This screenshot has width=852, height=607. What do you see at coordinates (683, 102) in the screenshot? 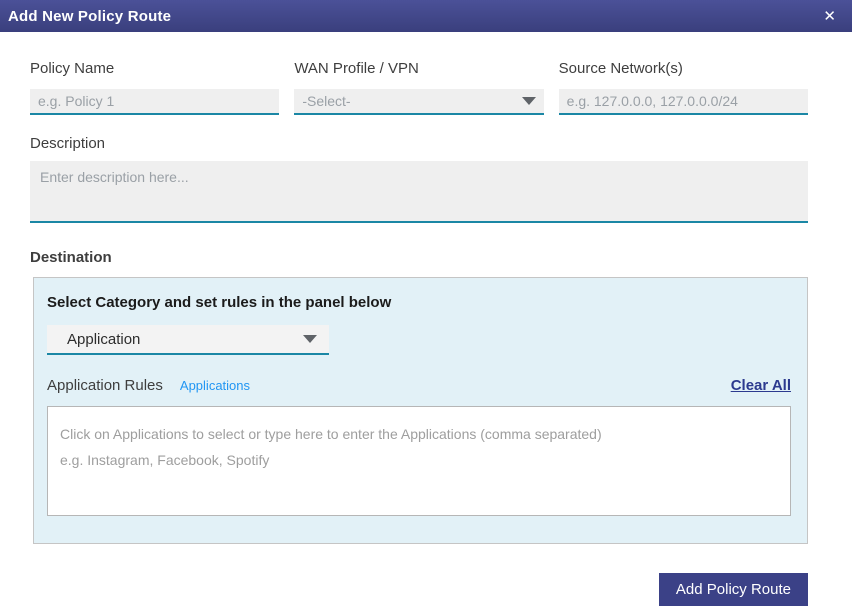
I see `source-networks-input` at bounding box center [683, 102].